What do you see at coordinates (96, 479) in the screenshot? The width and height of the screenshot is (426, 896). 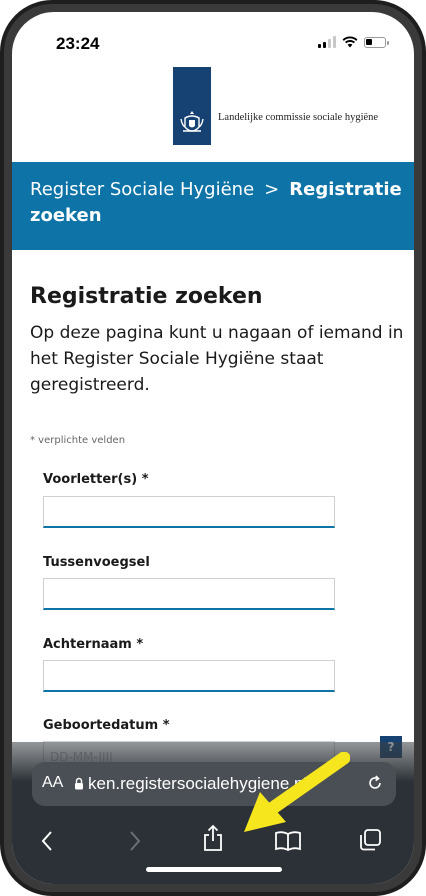 I see `initials-label: Voorletter(s) *` at bounding box center [96, 479].